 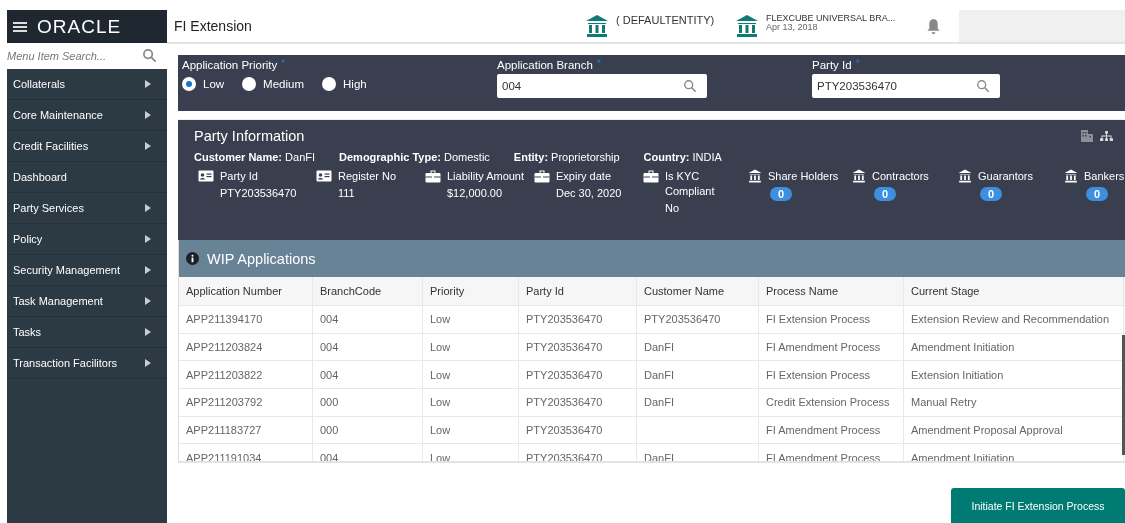 What do you see at coordinates (246, 291) in the screenshot?
I see `column-header: Application Number` at bounding box center [246, 291].